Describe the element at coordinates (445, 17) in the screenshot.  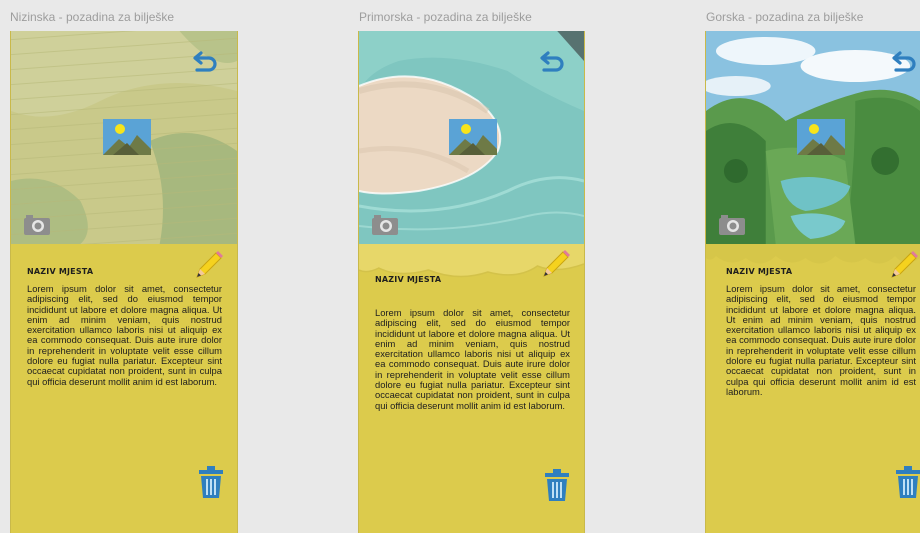
I see `frame-title-primorska: Primorska - pozadina za bilješke` at that location.